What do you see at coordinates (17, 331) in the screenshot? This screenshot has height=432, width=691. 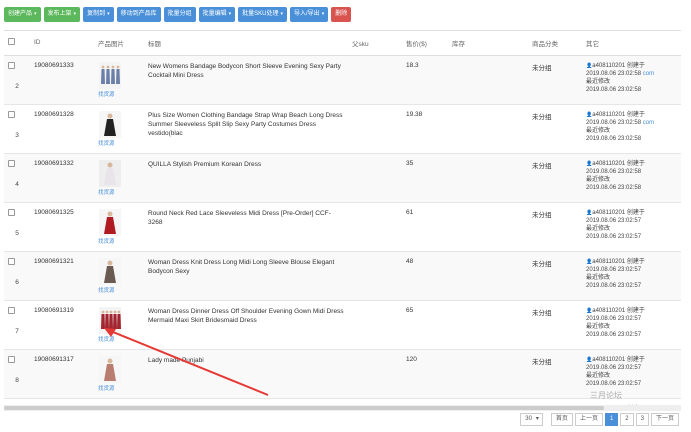 I see `row-number: 7` at bounding box center [17, 331].